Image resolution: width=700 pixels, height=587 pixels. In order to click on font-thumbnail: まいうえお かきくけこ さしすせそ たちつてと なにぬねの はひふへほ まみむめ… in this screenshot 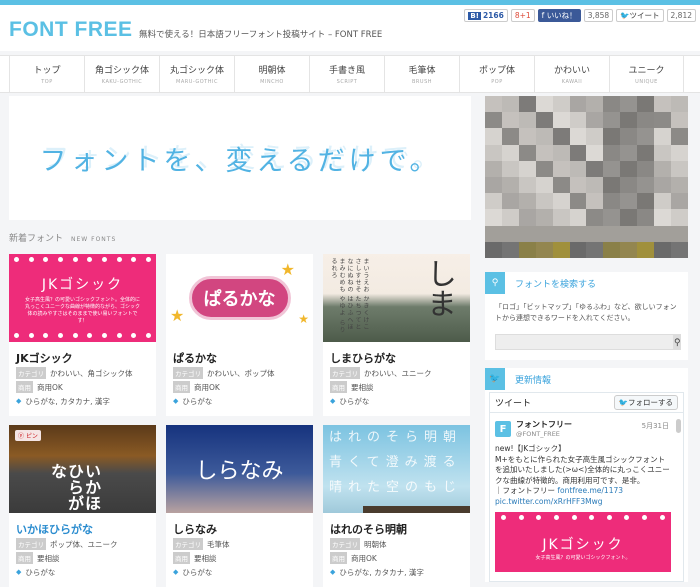, I will do `click(396, 298)`.